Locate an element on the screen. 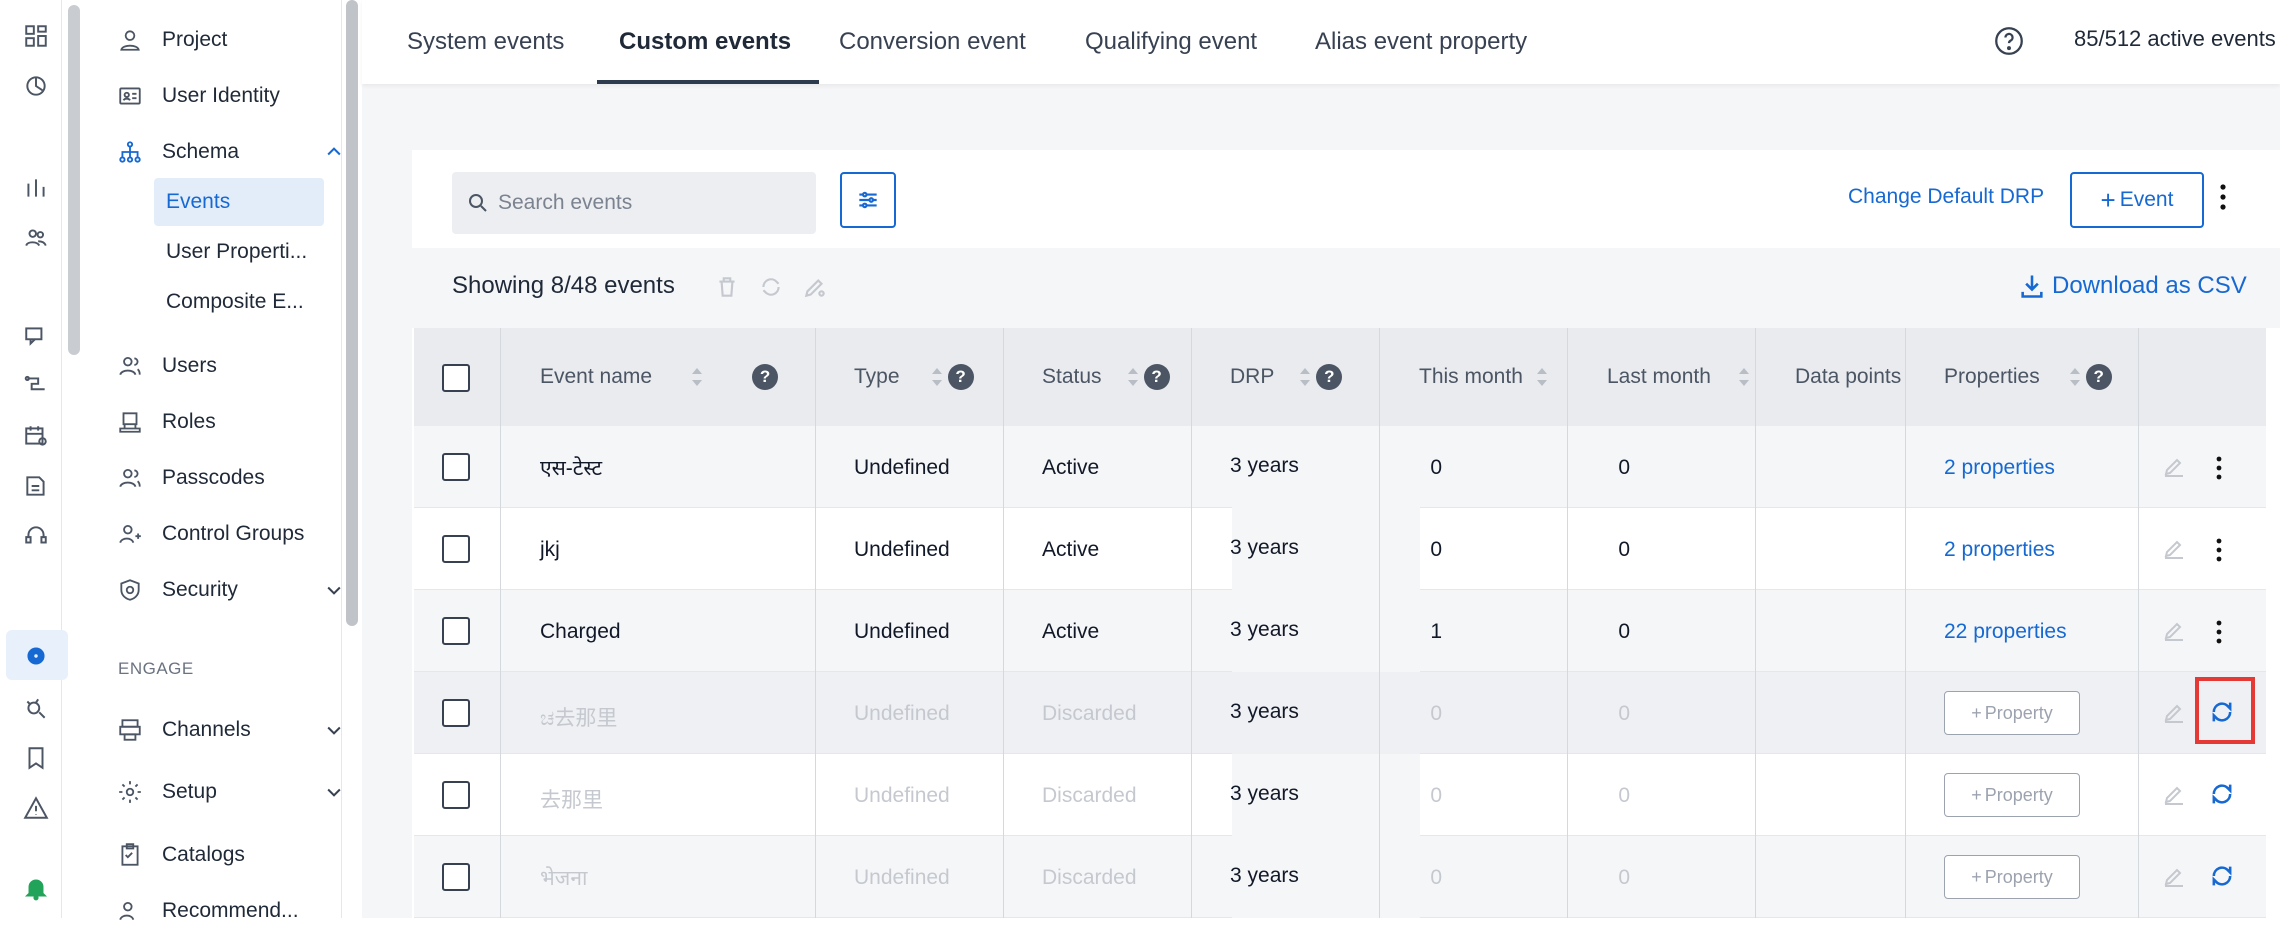  add-event-button: + Event is located at coordinates (2137, 200).